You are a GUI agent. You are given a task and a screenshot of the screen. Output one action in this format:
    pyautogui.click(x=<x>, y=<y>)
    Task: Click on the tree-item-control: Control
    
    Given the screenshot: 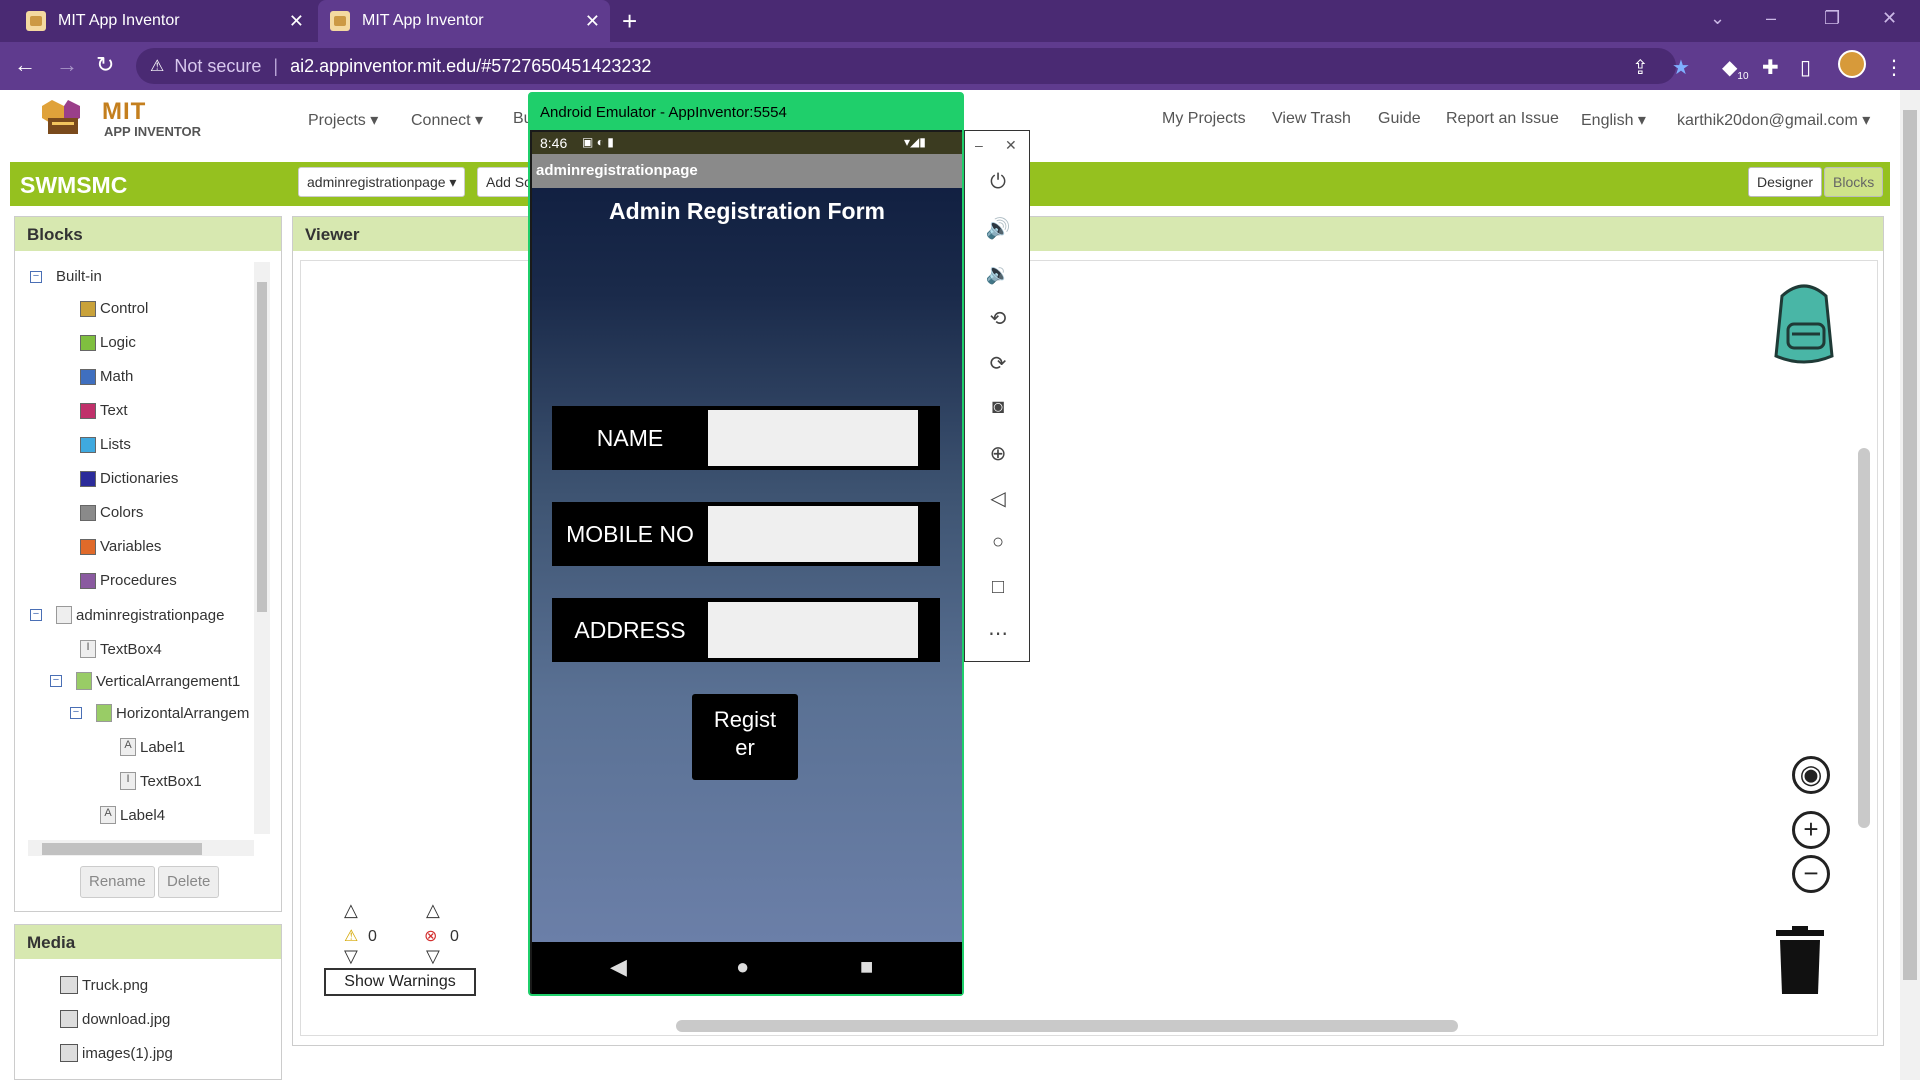 What is the action you would take?
    pyautogui.click(x=114, y=308)
    